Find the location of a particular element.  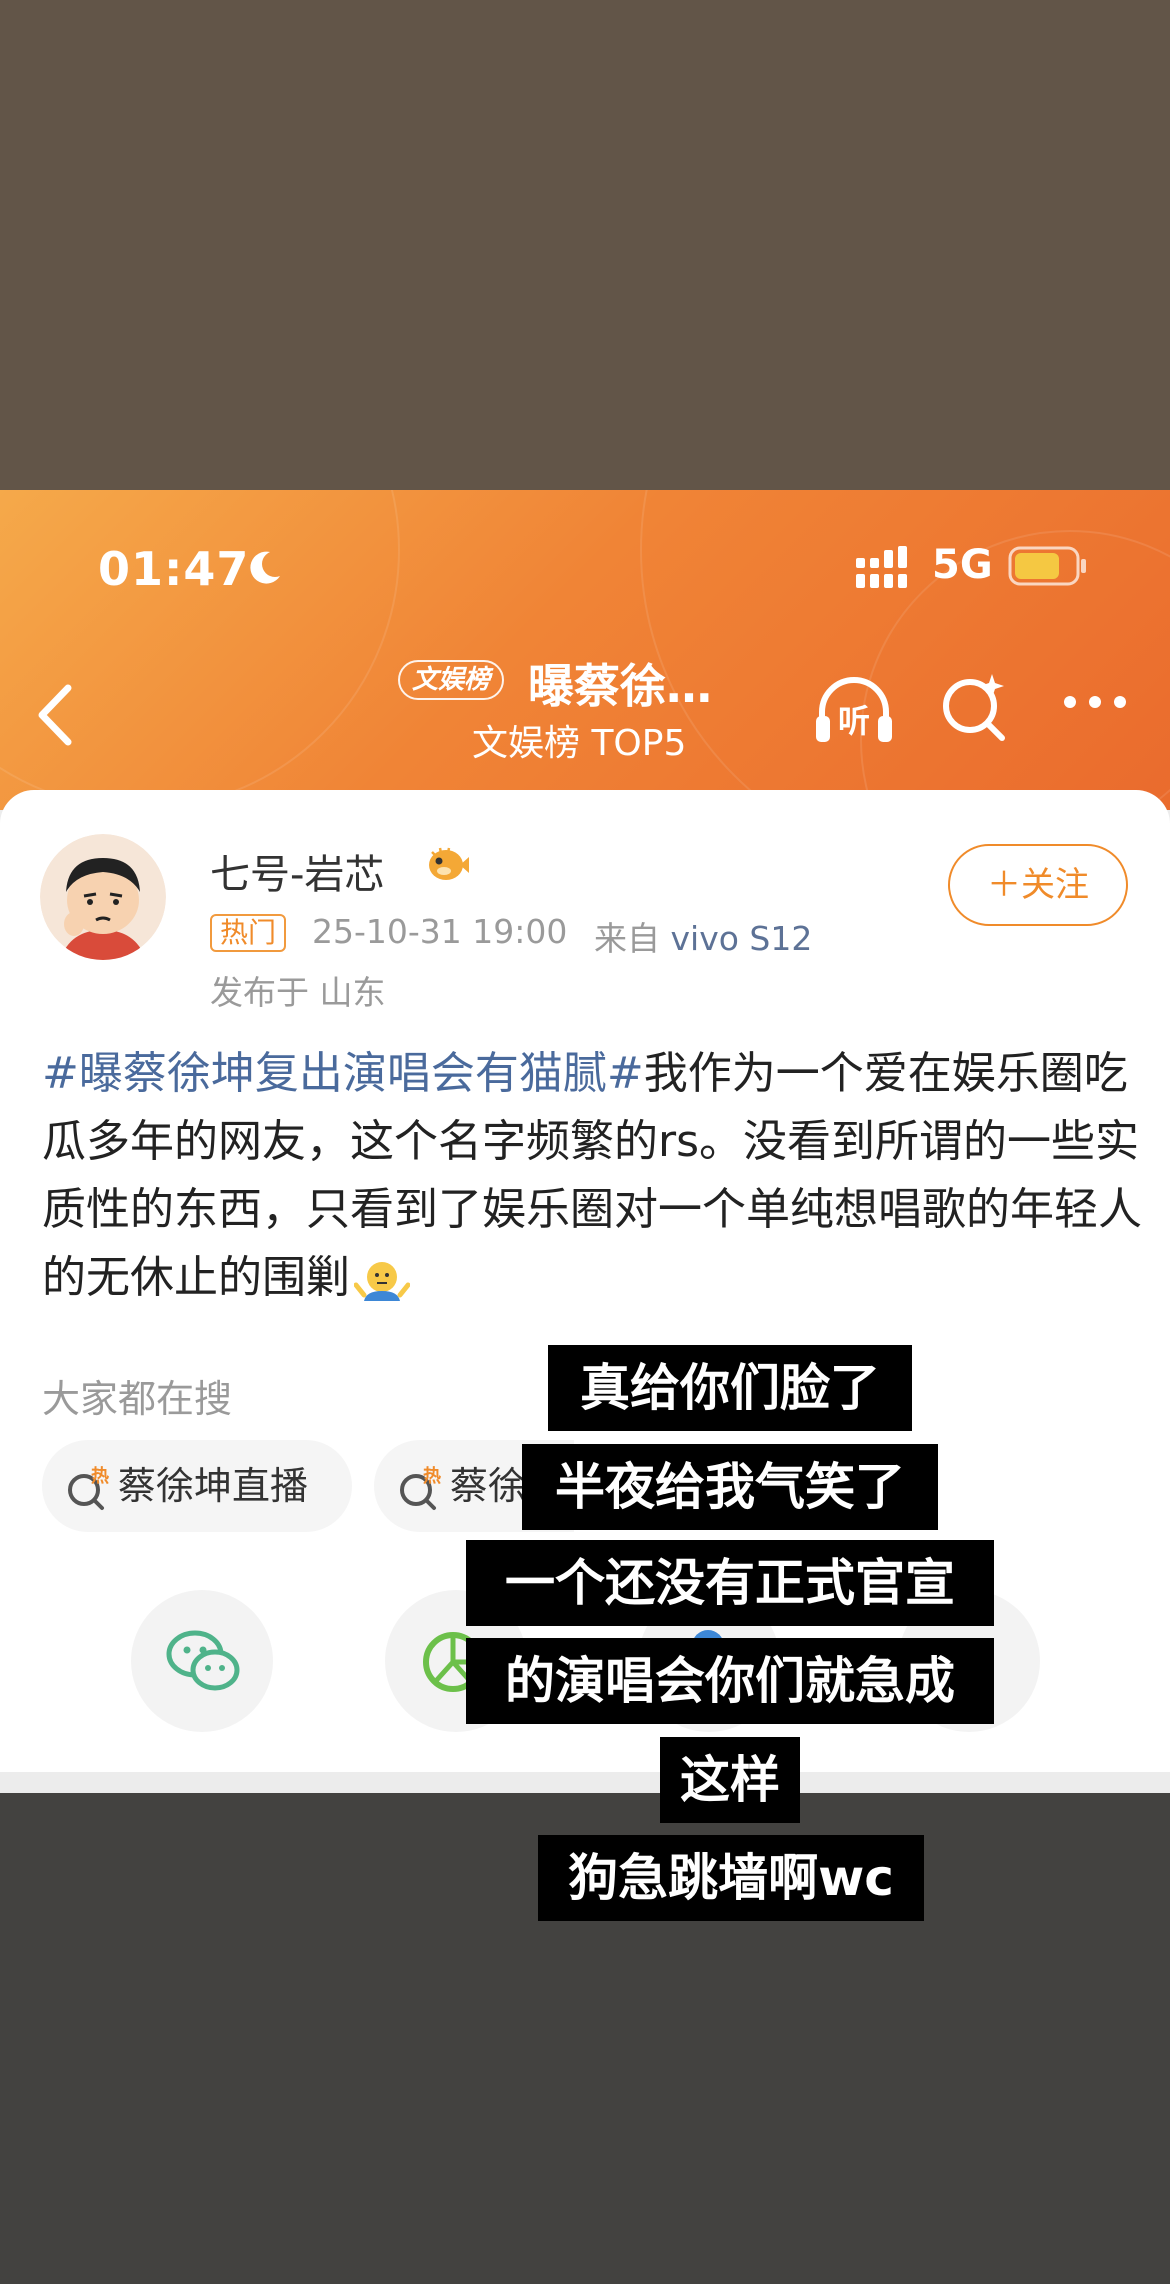

battery-icon is located at coordinates (1047, 566).